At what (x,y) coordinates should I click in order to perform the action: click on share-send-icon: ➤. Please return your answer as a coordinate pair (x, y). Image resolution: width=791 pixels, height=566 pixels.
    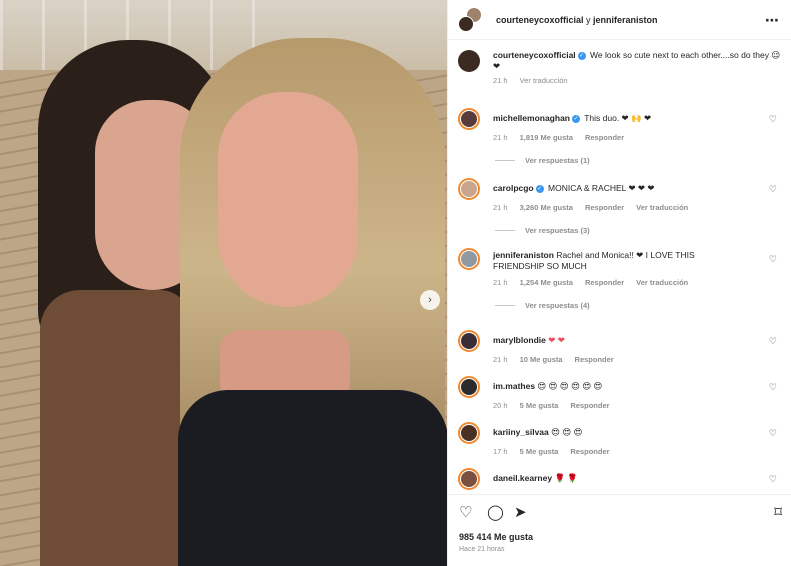
    Looking at the image, I should click on (520, 512).